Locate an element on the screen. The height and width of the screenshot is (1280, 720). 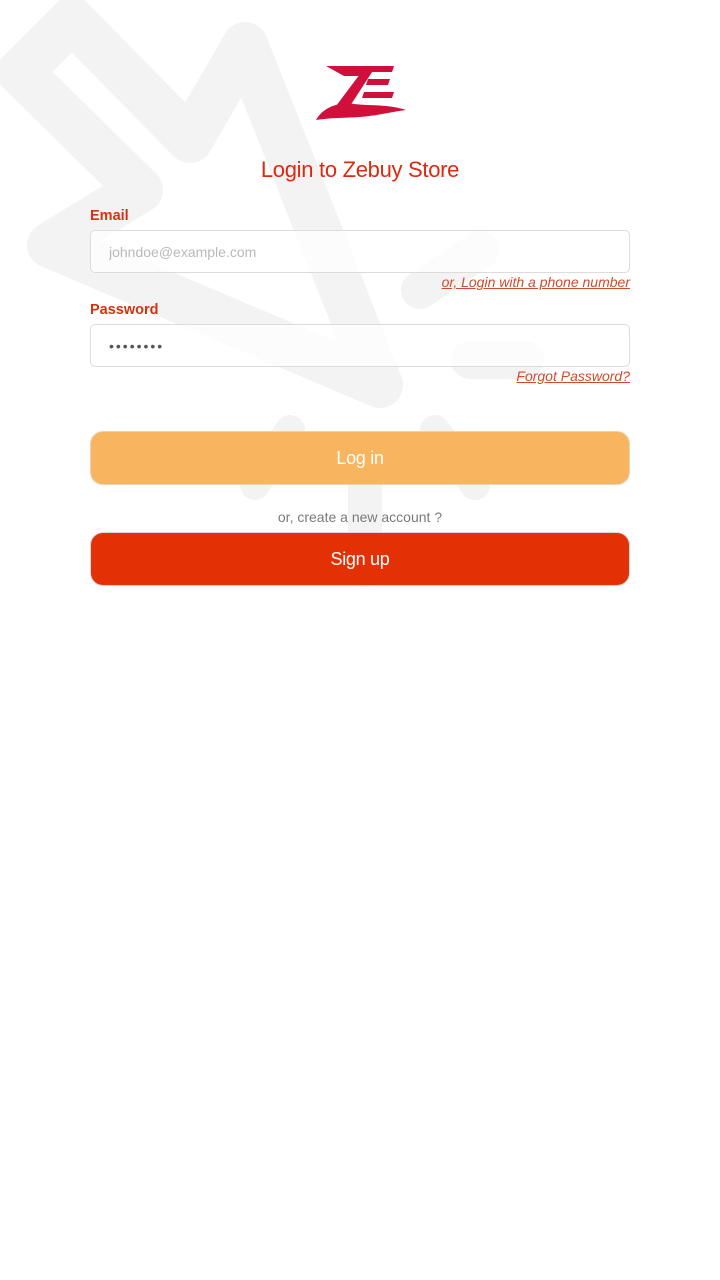
email-field is located at coordinates (360, 251).